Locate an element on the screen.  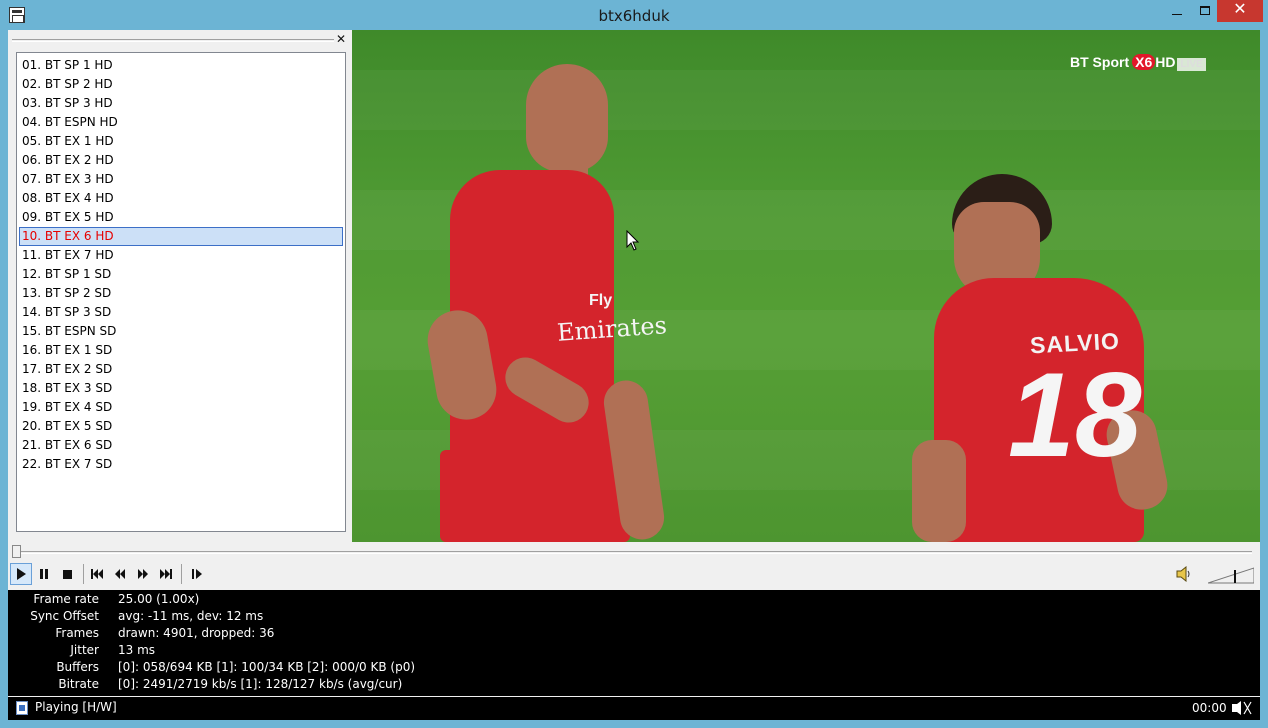
fast-forward-icon is located at coordinates (143, 574).